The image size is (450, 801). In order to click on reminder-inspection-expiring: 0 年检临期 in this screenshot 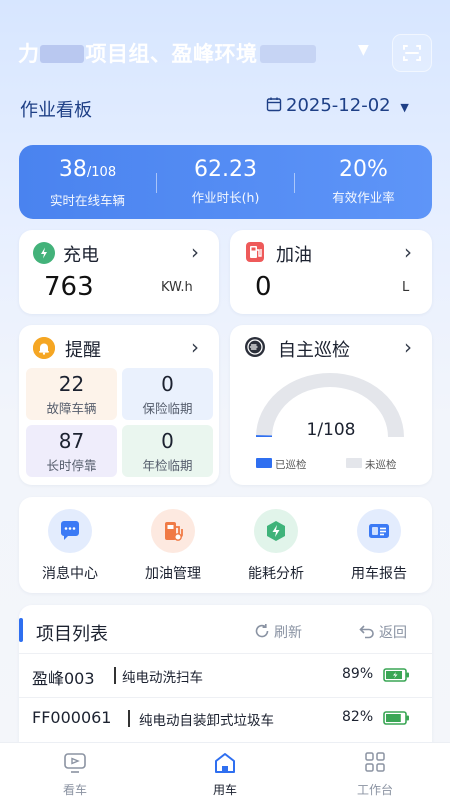, I will do `click(167, 451)`.